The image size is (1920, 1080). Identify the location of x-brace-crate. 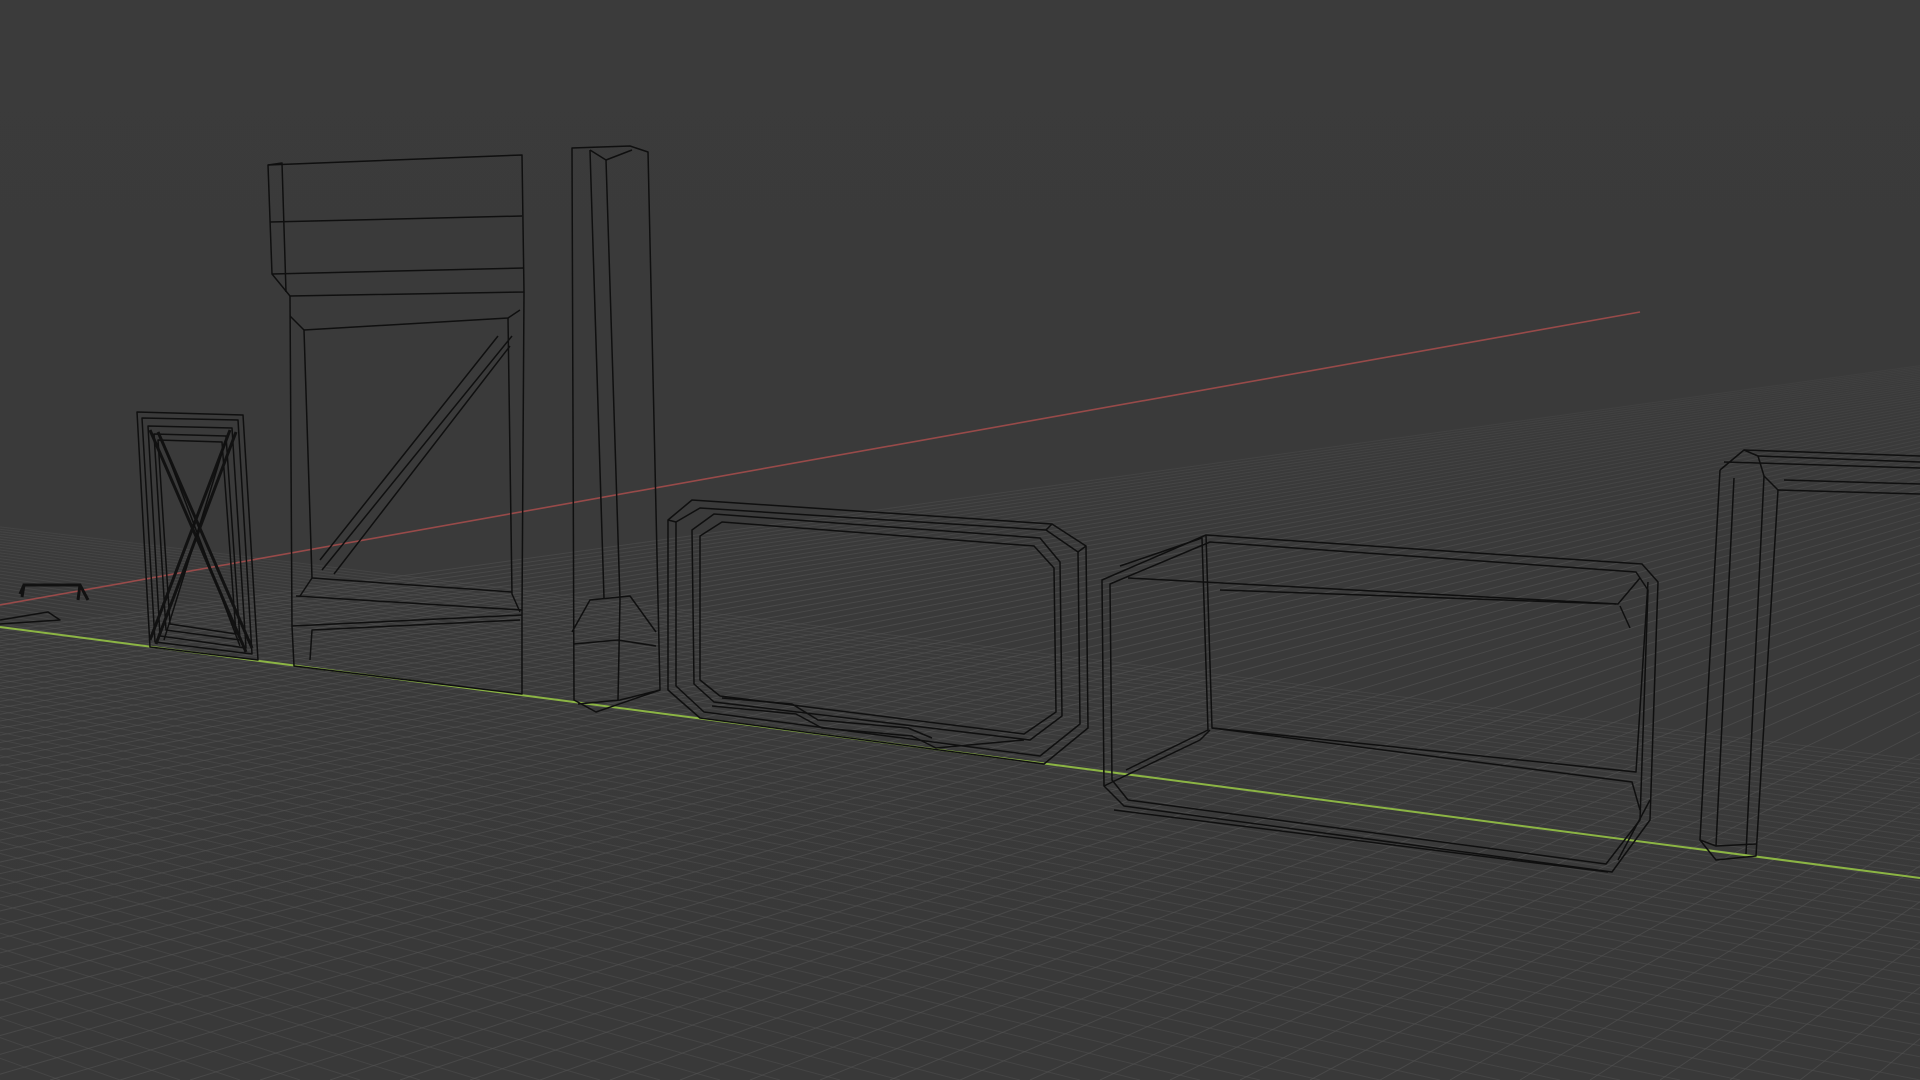
(197, 536).